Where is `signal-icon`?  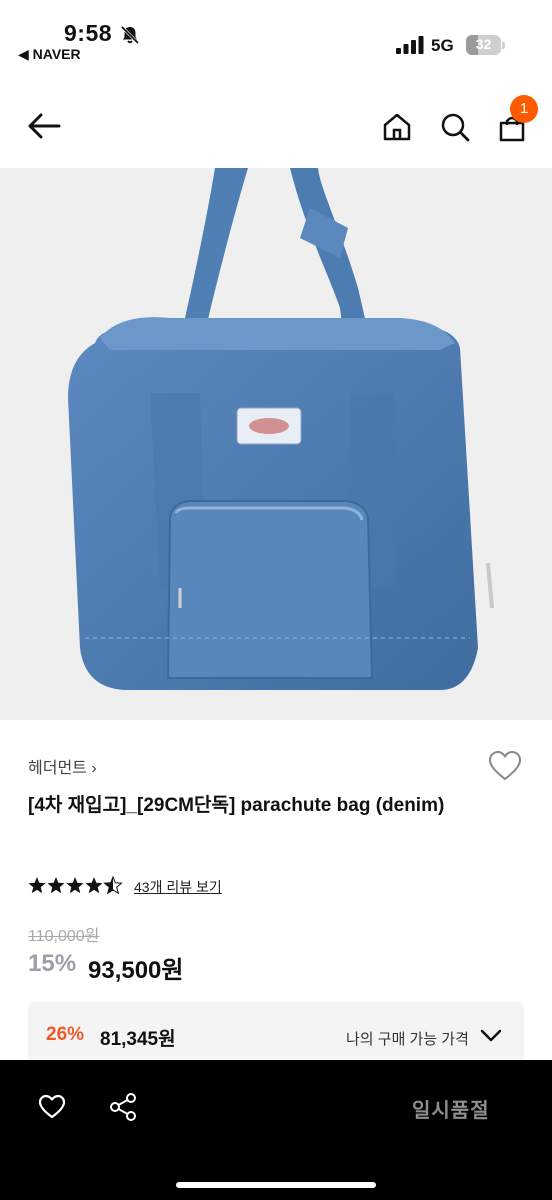
signal-icon is located at coordinates (410, 45).